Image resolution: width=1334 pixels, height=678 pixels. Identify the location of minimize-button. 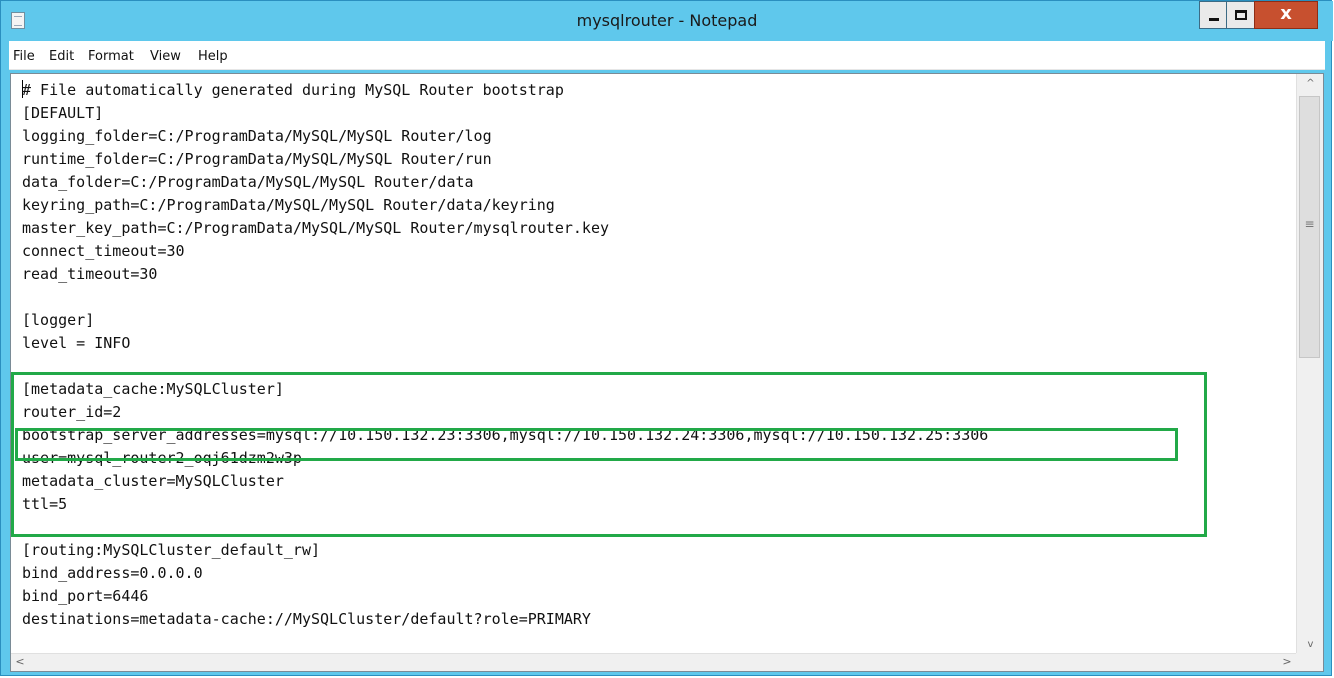
(1213, 15).